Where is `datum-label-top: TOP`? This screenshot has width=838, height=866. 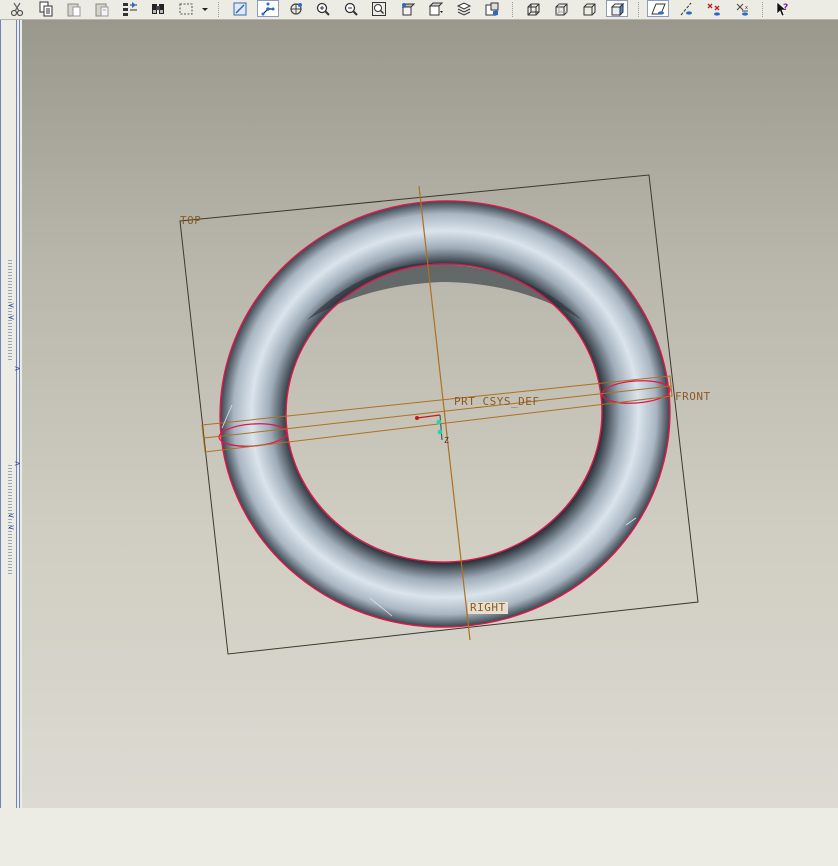 datum-label-top: TOP is located at coordinates (190, 220).